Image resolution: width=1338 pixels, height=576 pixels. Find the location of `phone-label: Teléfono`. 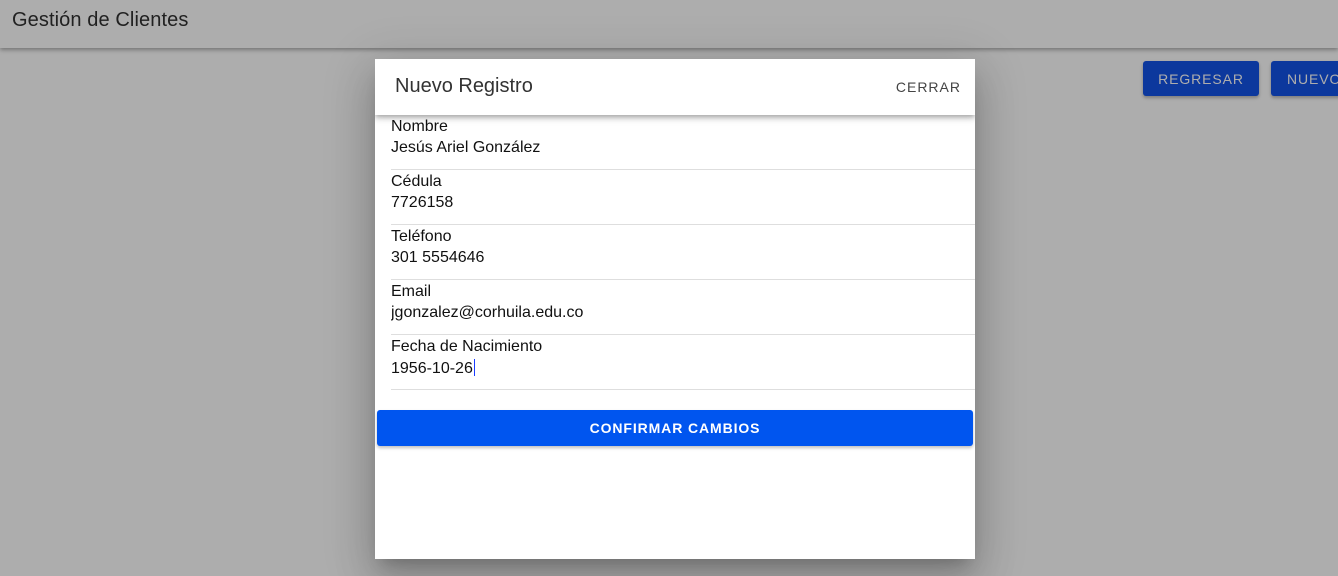

phone-label: Teléfono is located at coordinates (421, 236).